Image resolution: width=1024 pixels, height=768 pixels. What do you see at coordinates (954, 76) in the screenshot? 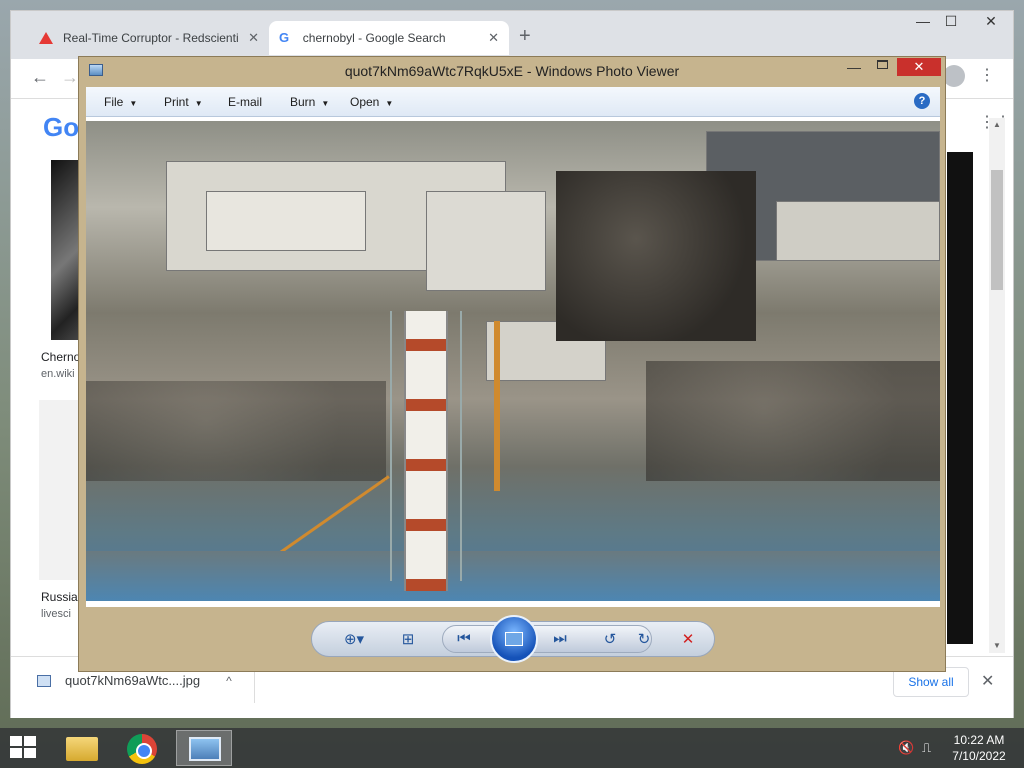
I see `profile-avatar` at bounding box center [954, 76].